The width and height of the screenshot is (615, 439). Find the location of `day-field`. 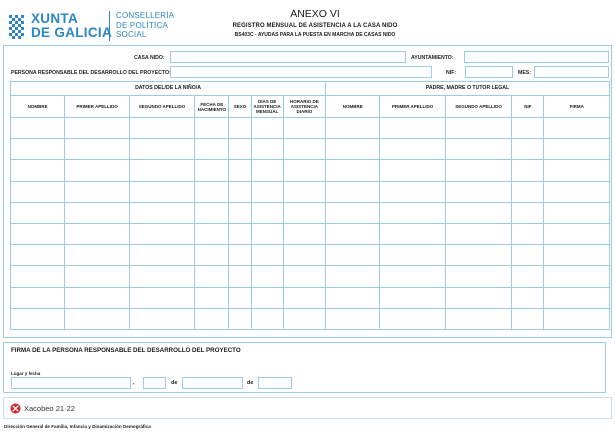

day-field is located at coordinates (154, 383).